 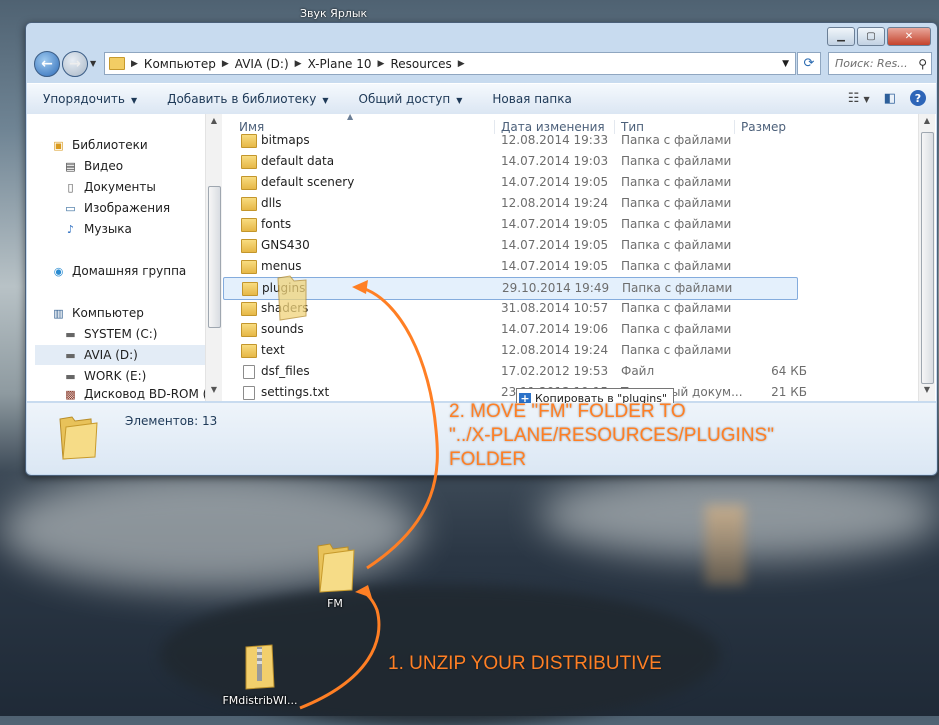 I want to click on close-button: ✕, so click(x=909, y=36).